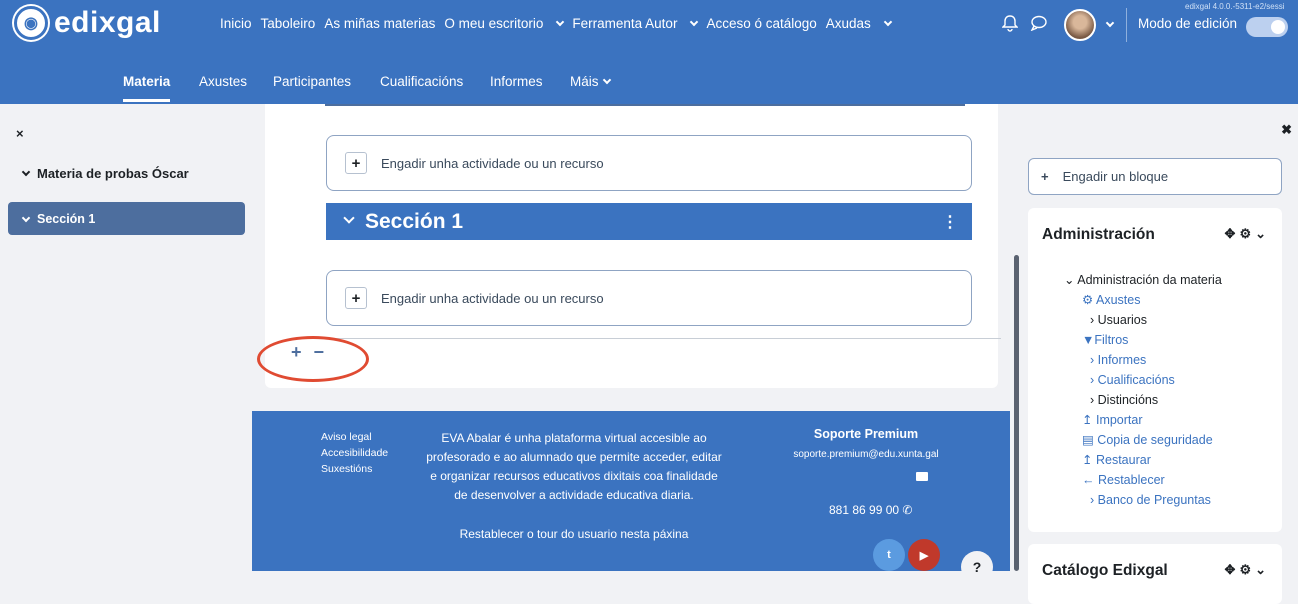  What do you see at coordinates (1143, 400) in the screenshot?
I see `tree-item-distincions: › Distincións` at bounding box center [1143, 400].